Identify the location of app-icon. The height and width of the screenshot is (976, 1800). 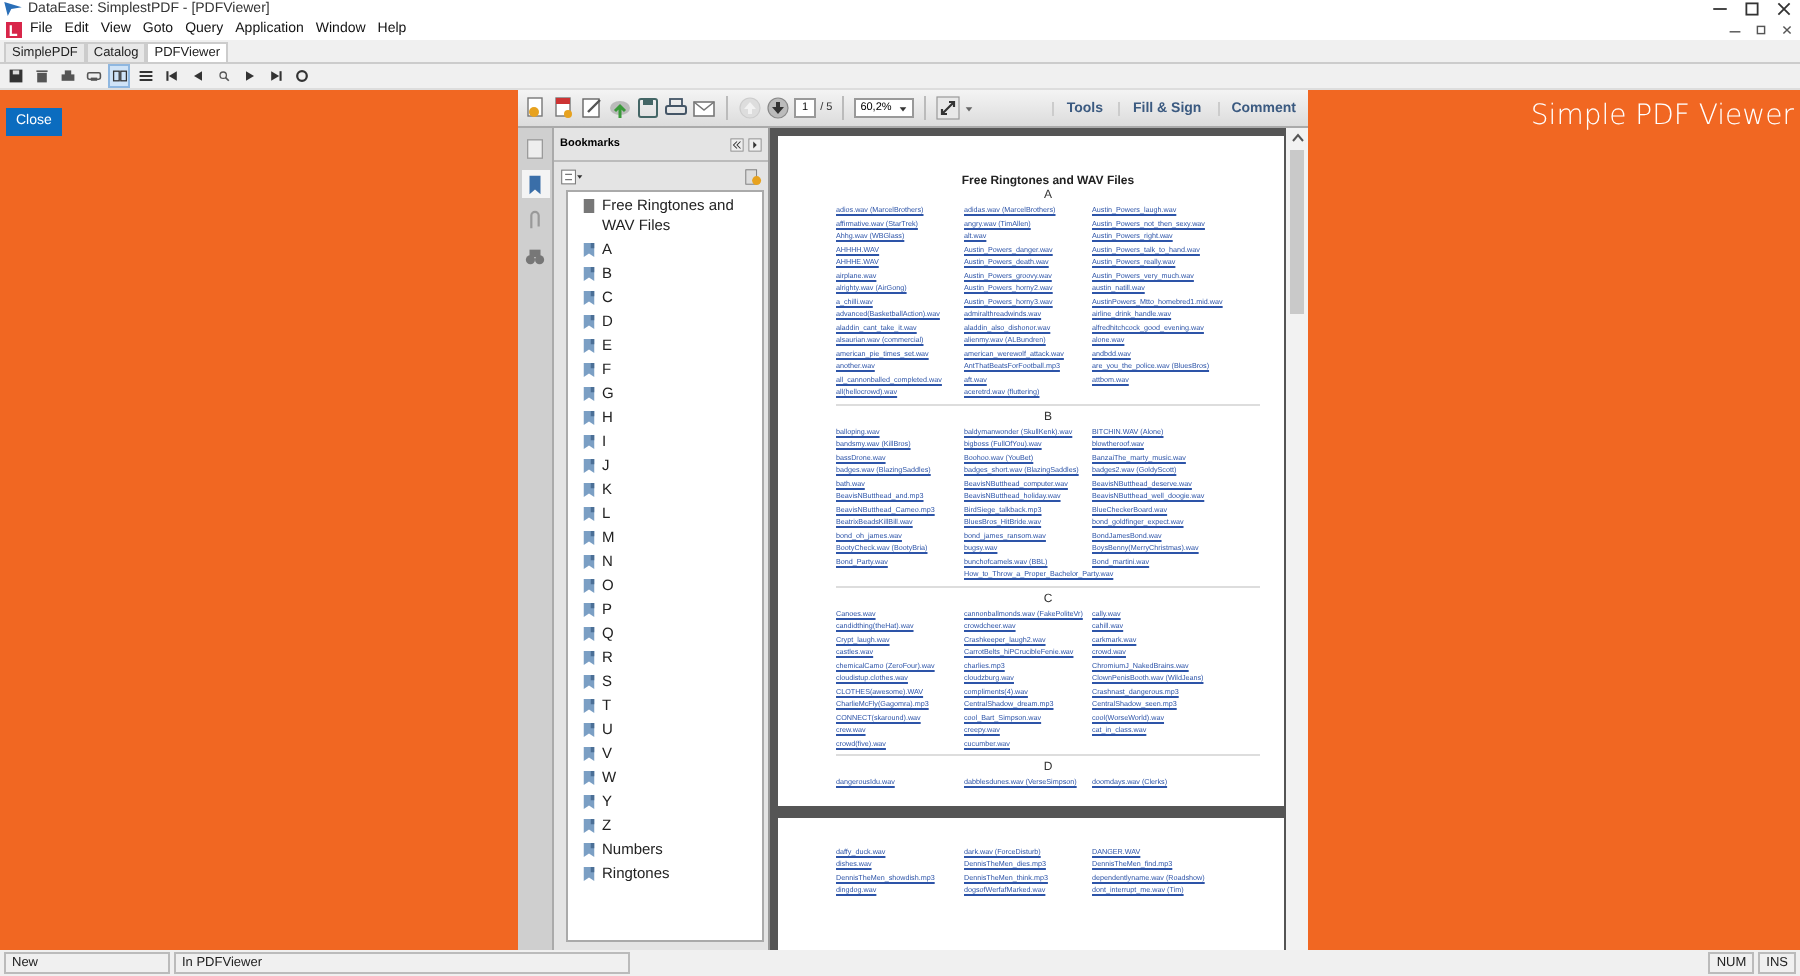
(14, 29).